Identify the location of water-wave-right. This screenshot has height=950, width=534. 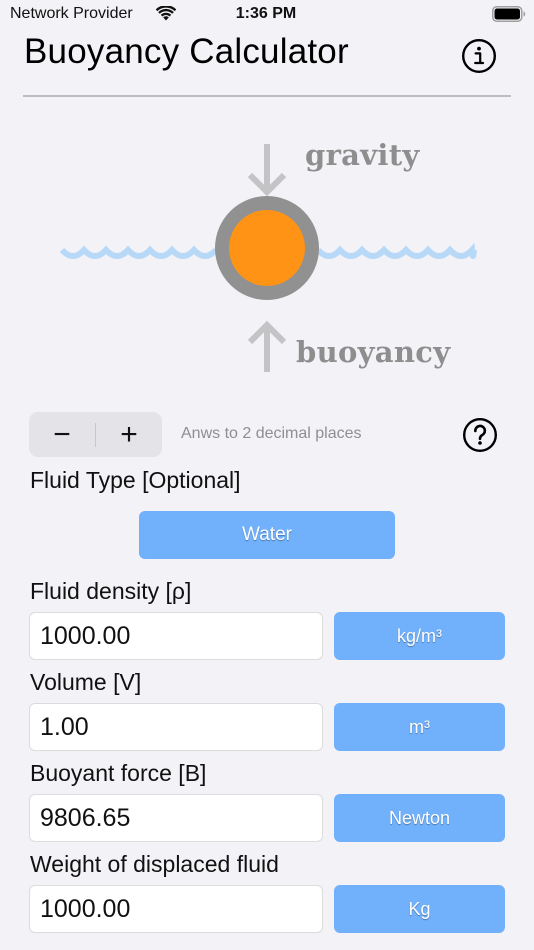
(396, 250).